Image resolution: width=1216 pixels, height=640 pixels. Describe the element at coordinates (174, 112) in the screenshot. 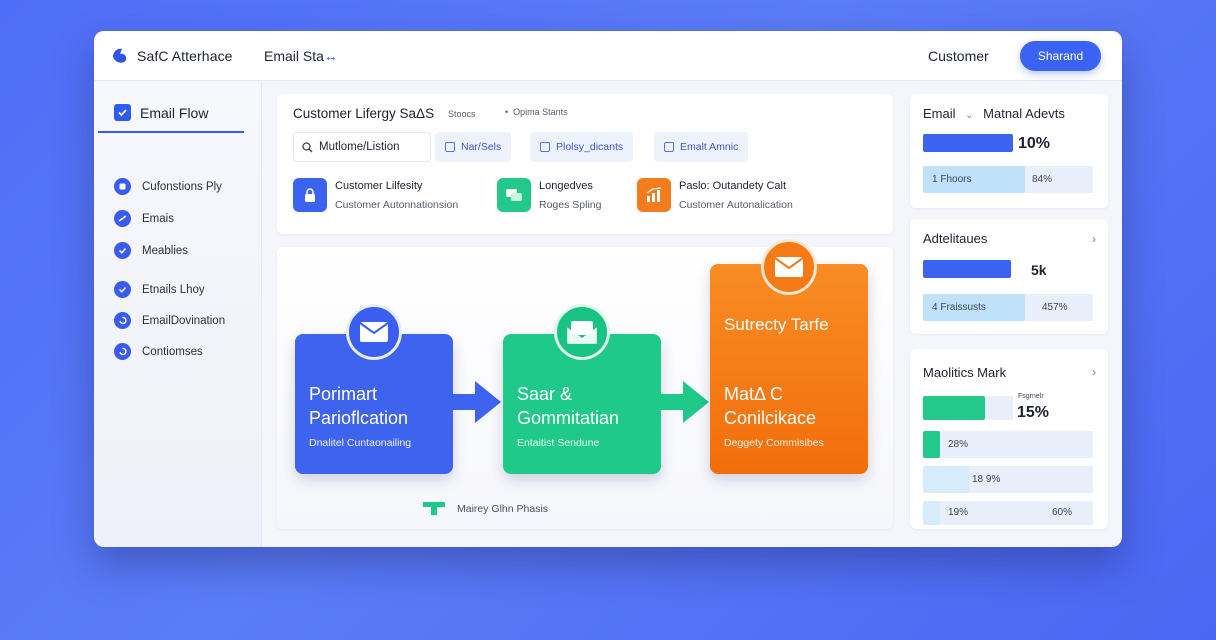

I see `sidebar-heading-label: Email Flow` at that location.